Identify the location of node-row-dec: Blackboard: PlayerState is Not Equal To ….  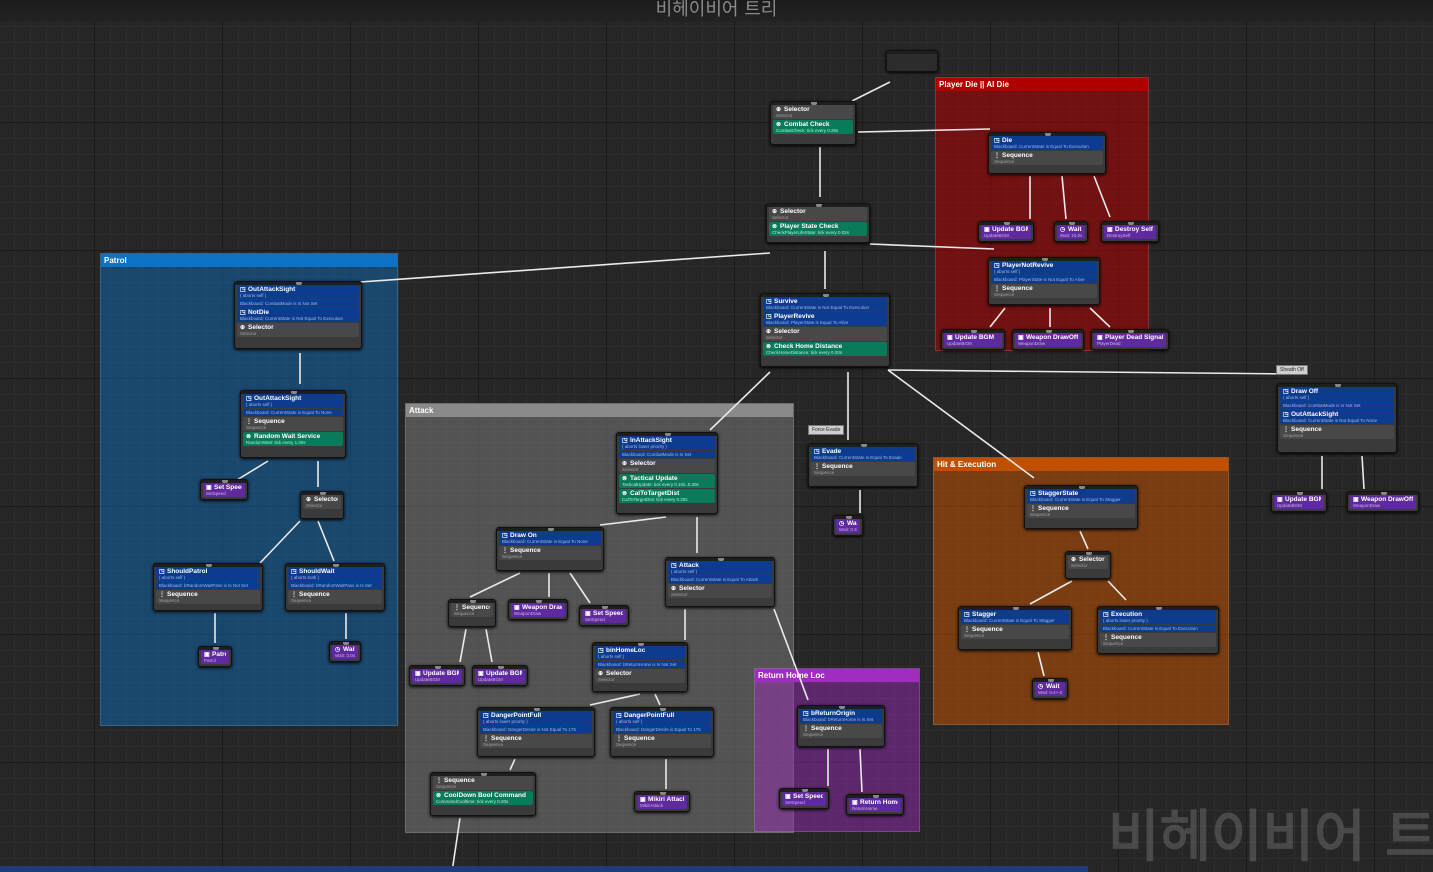
(1044, 279).